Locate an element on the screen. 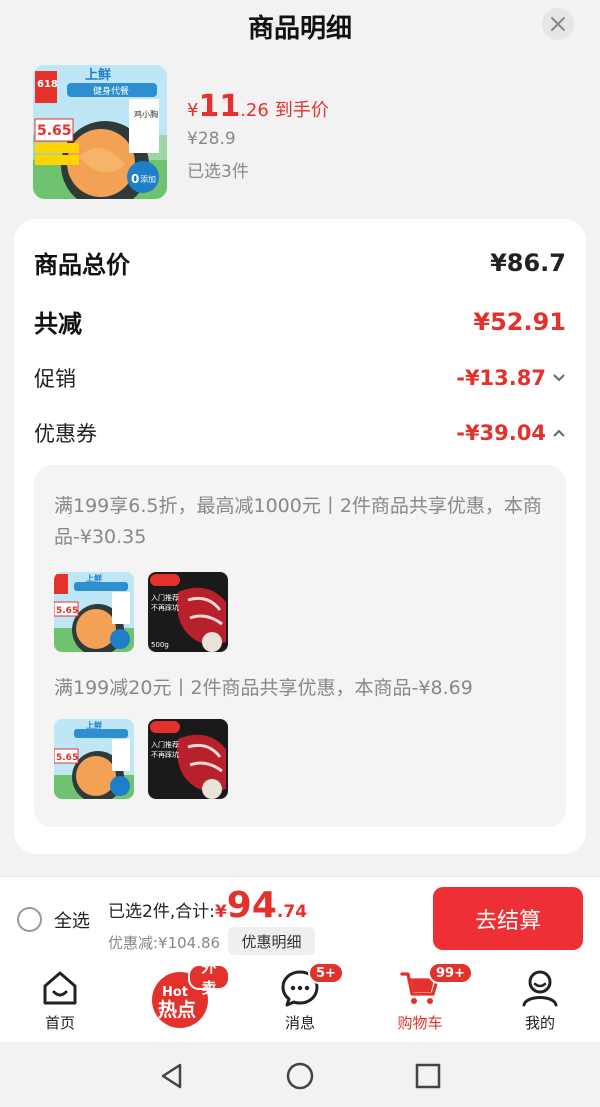 The height and width of the screenshot is (1107, 600). select-all-label: 全选 is located at coordinates (72, 920).